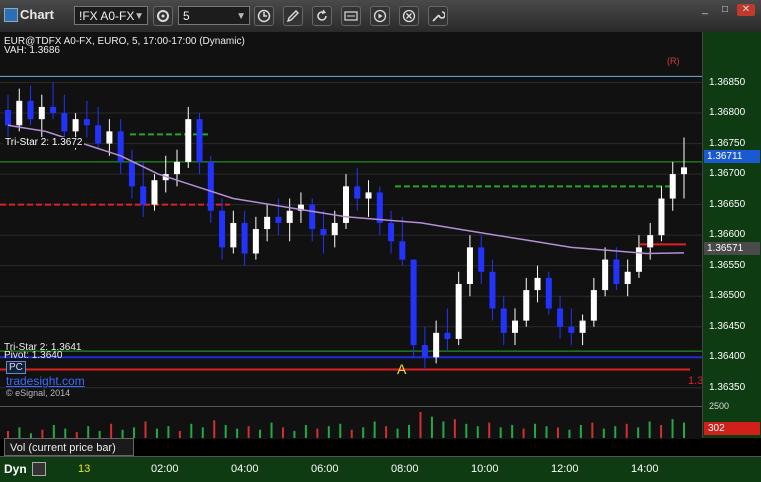 The image size is (761, 482). I want to click on clock-icon, so click(264, 16).